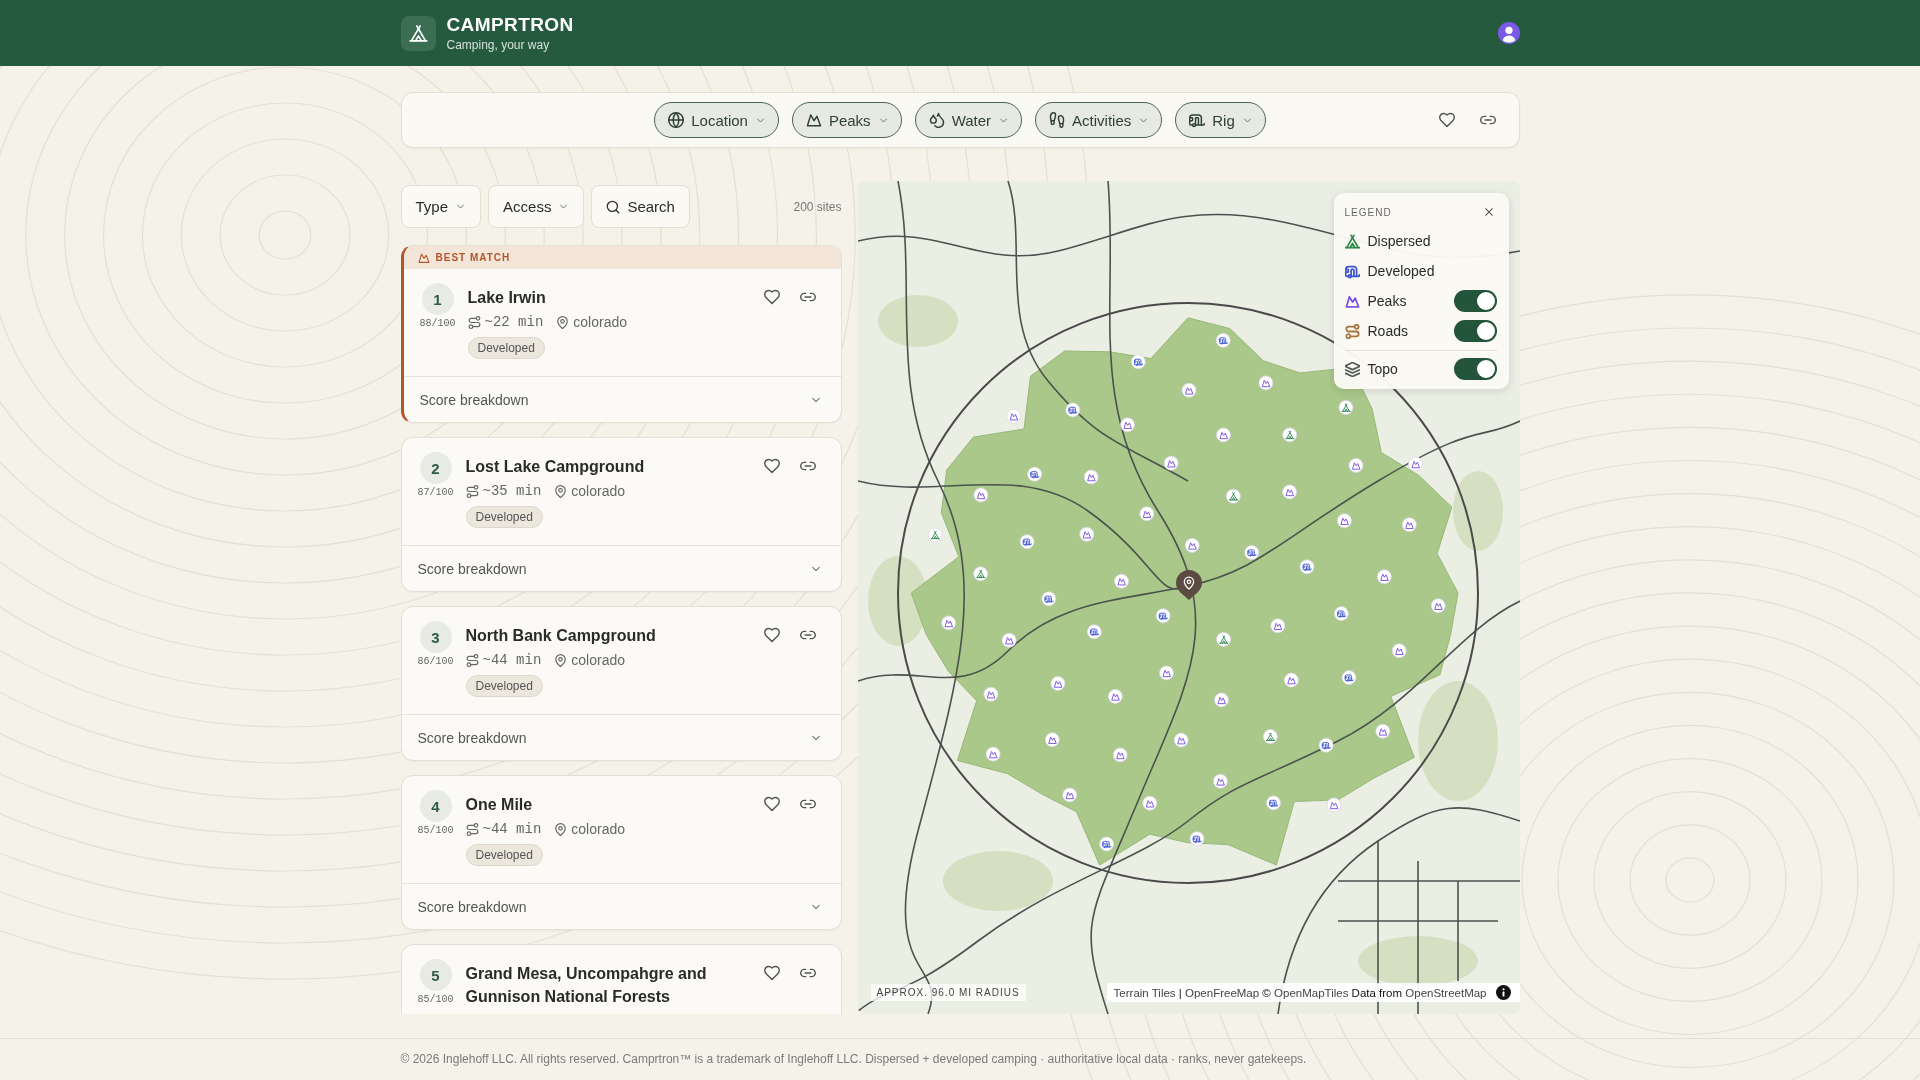 The width and height of the screenshot is (1920, 1080). Describe the element at coordinates (473, 257) in the screenshot. I see `best-match-label: BEST MATCH` at that location.